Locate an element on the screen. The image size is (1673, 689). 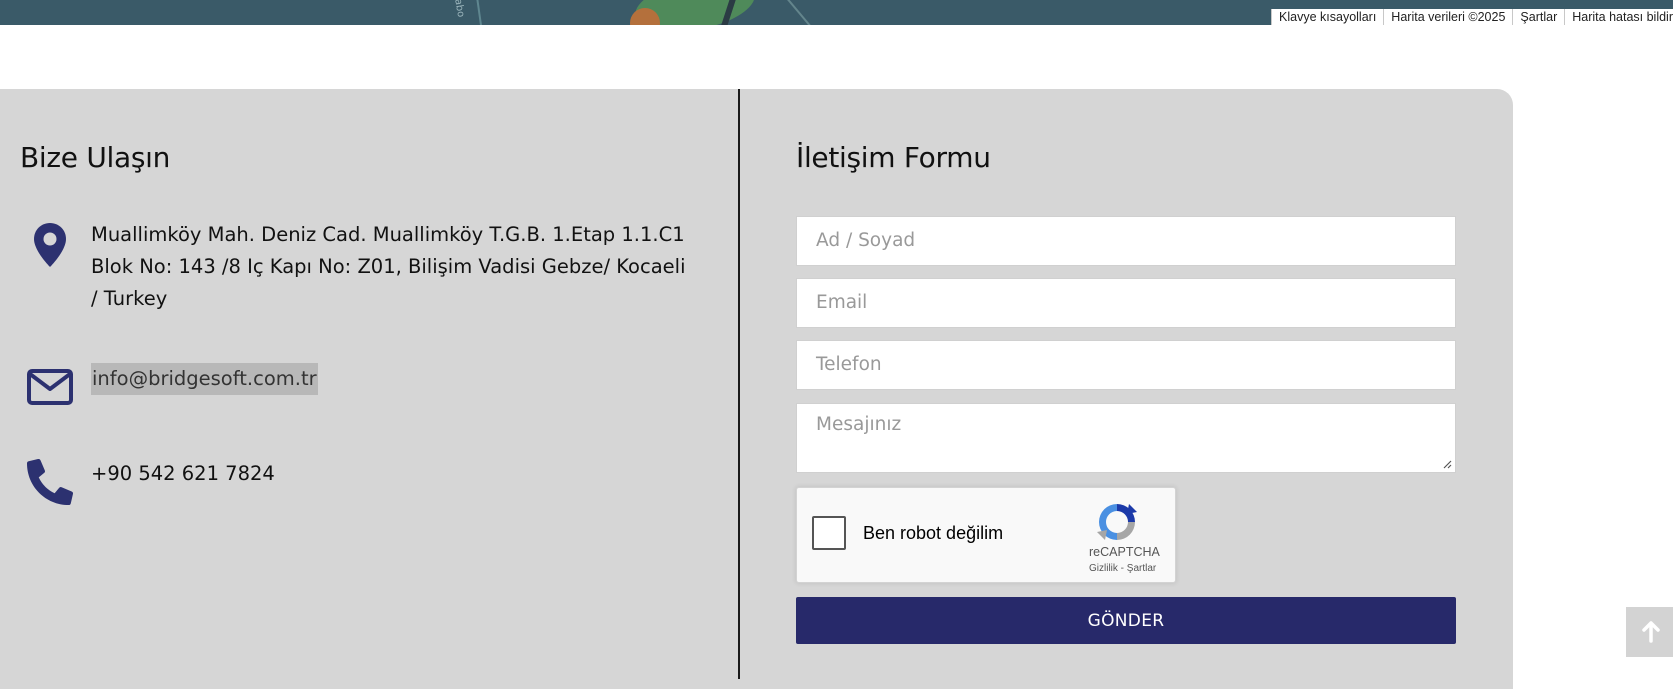
phone-input: Telefon is located at coordinates (1126, 365).